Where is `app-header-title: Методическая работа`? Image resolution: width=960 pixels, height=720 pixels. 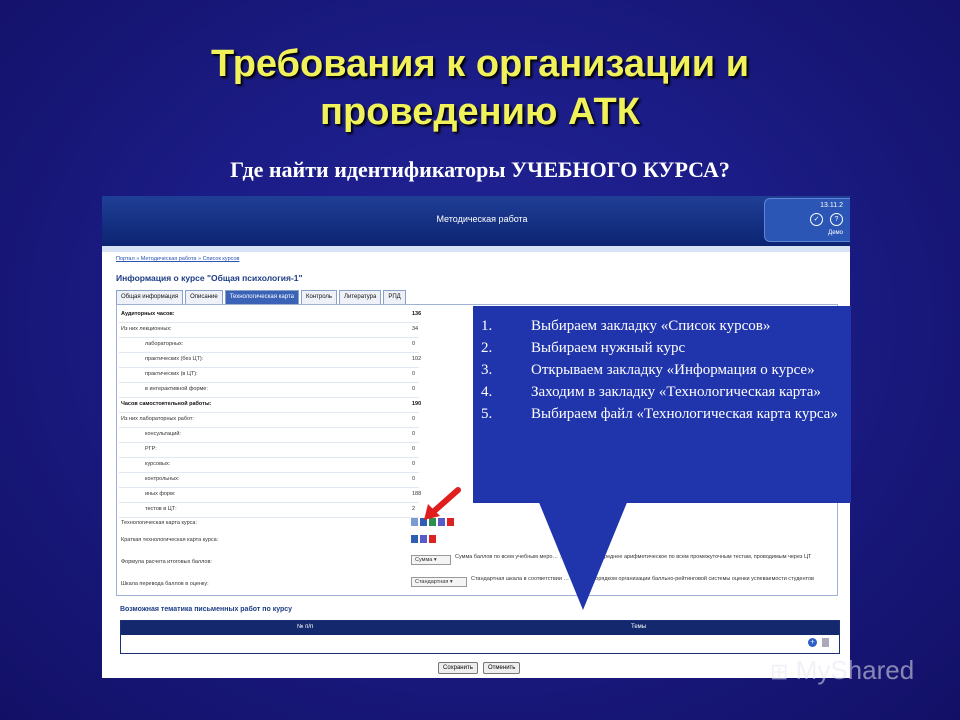 app-header-title: Методическая работа is located at coordinates (482, 219).